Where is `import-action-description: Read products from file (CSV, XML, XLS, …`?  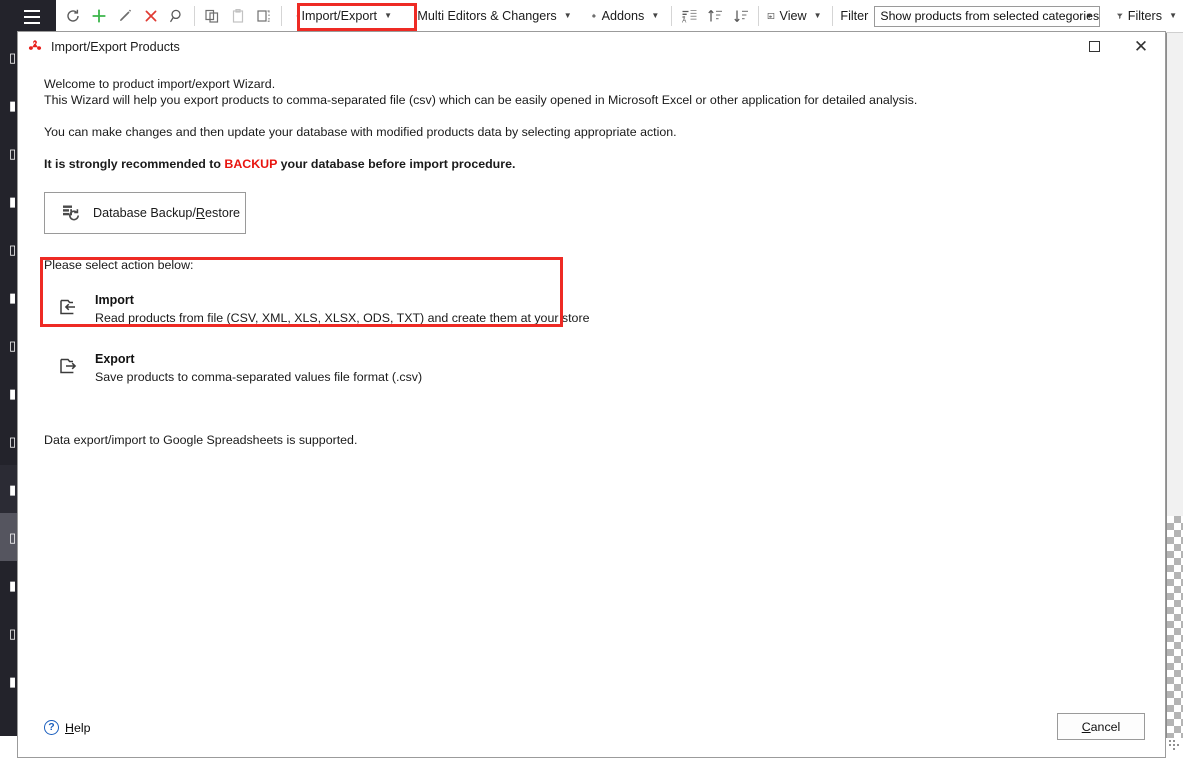
import-action-description: Read products from file (CSV, XML, XLS, … is located at coordinates (342, 318).